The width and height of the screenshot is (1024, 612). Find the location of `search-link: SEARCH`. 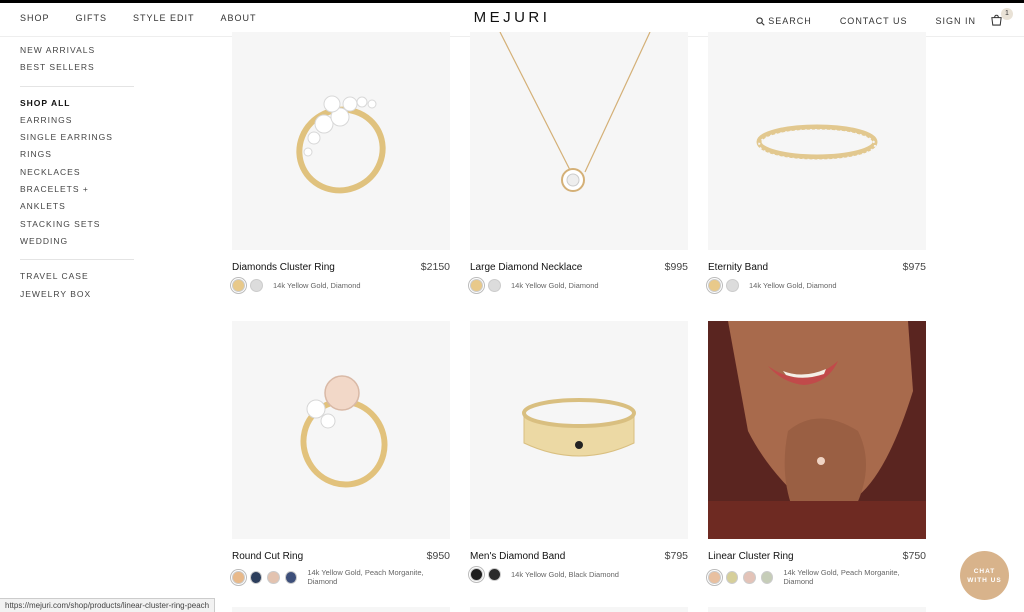

search-link: SEARCH is located at coordinates (784, 21).